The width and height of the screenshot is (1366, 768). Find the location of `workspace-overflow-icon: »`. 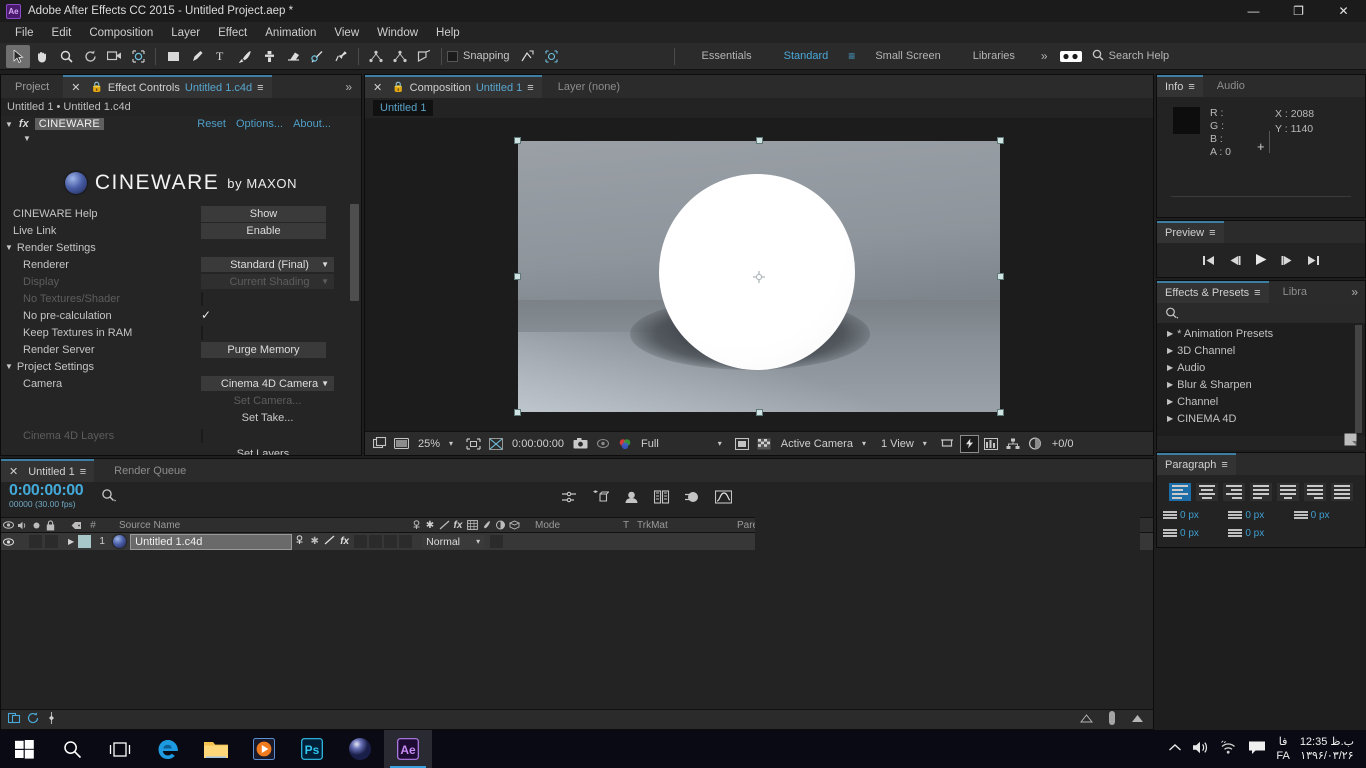

workspace-overflow-icon: » is located at coordinates (1044, 56).